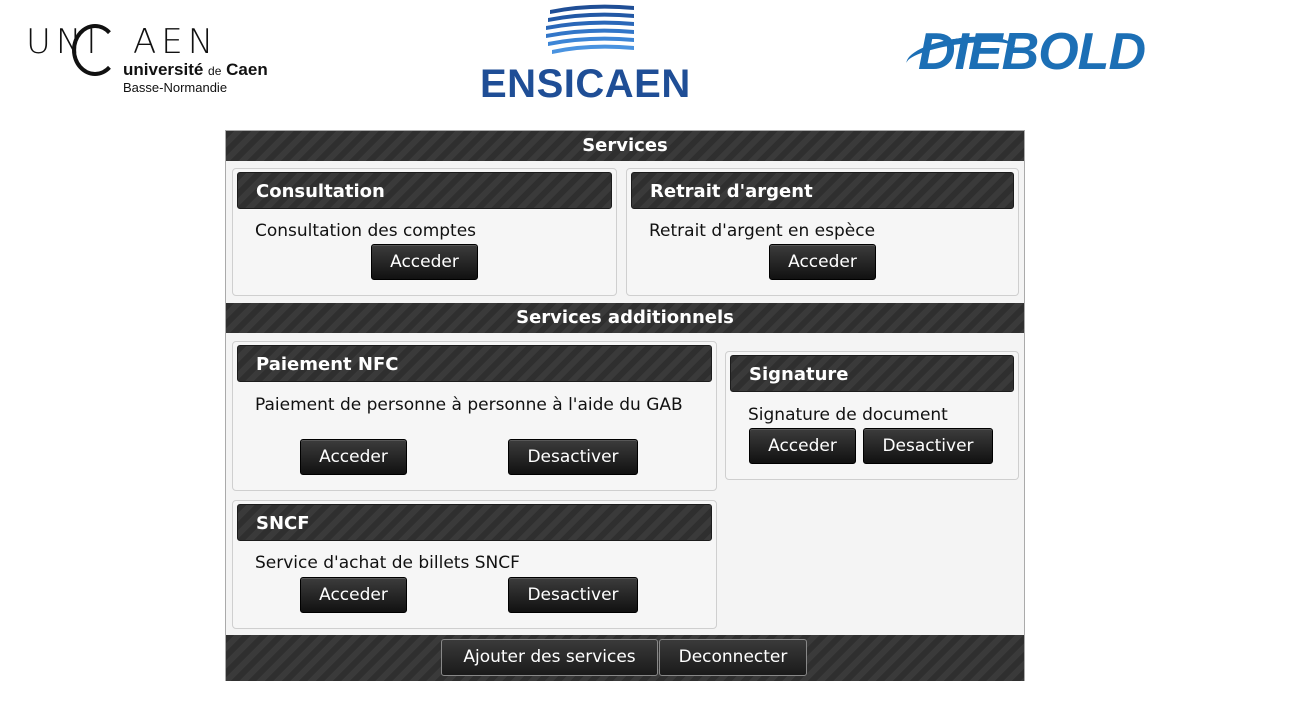 The height and width of the screenshot is (709, 1307). What do you see at coordinates (549, 657) in the screenshot?
I see `add-services-button: Ajouter des services` at bounding box center [549, 657].